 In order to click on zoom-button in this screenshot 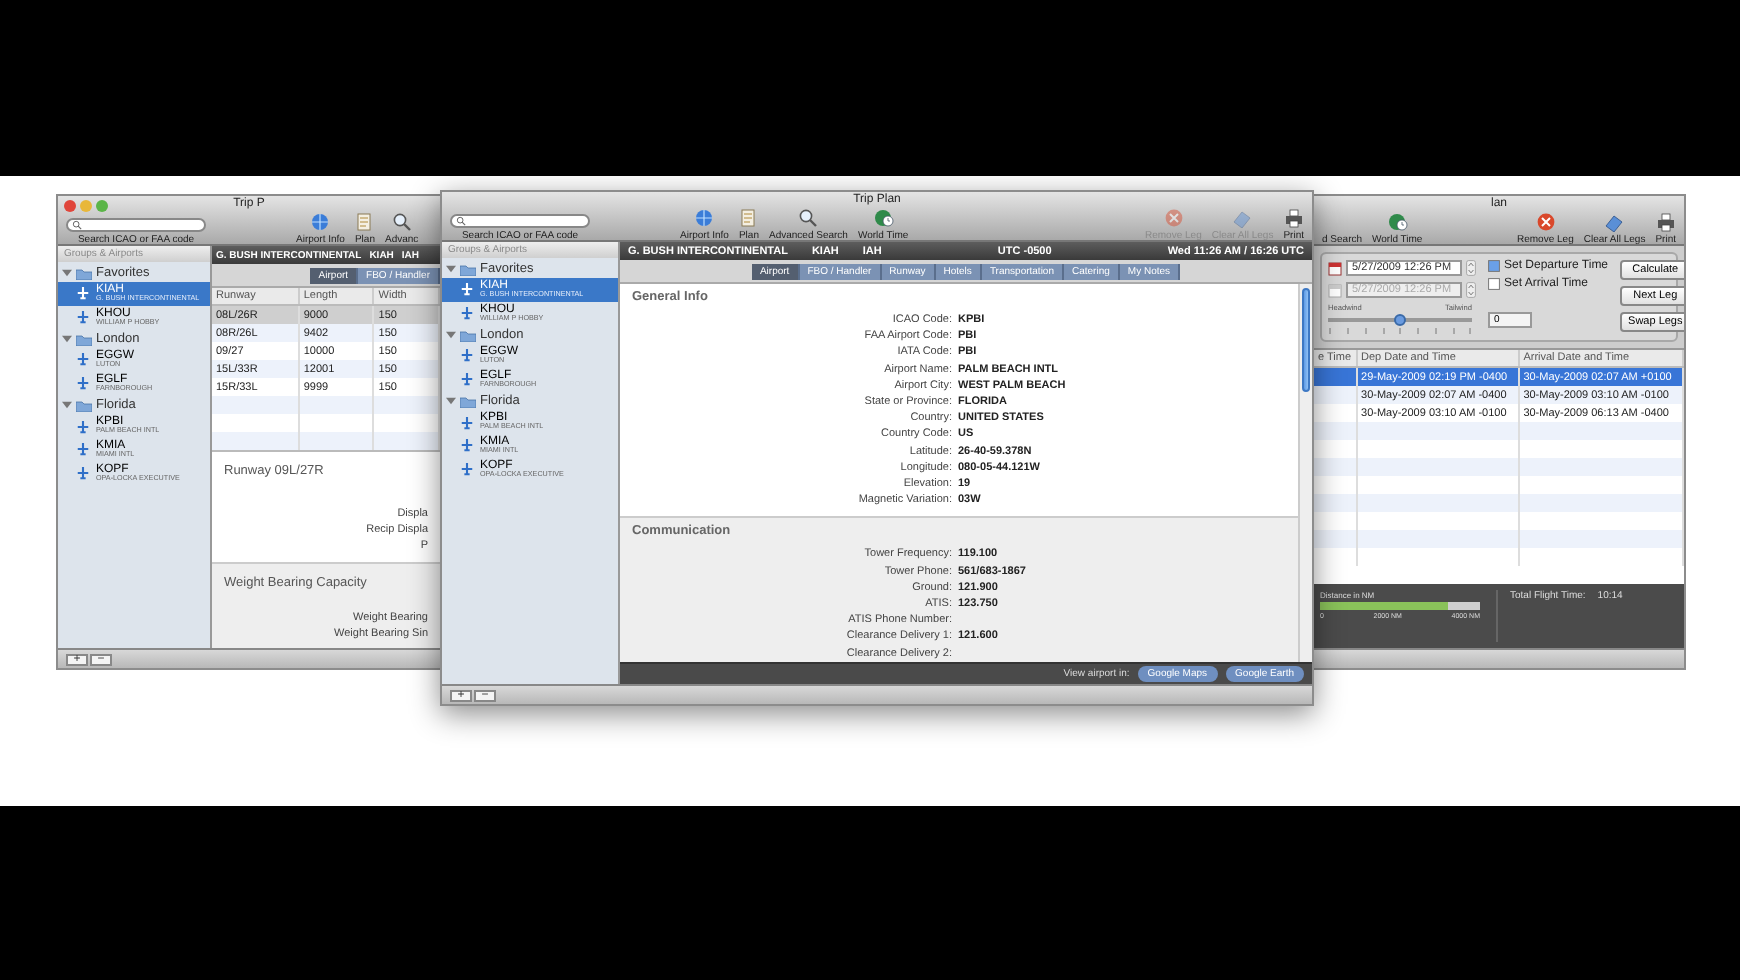, I will do `click(102, 206)`.